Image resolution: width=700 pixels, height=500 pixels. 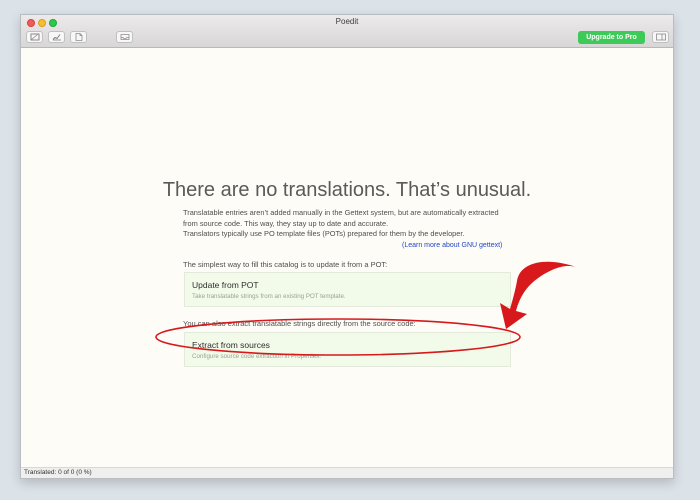 What do you see at coordinates (225, 285) in the screenshot?
I see `update-from-pot-title: Update from POT` at bounding box center [225, 285].